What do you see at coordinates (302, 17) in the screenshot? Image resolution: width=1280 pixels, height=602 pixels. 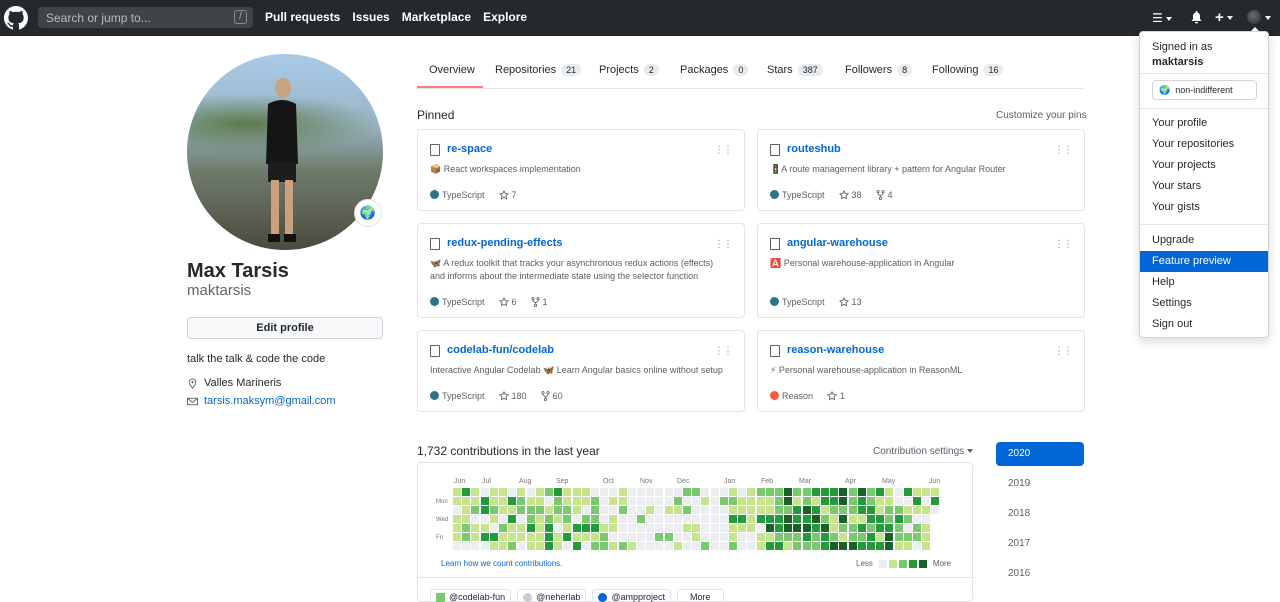 I see `nav-pull-requests: Pull requests` at bounding box center [302, 17].